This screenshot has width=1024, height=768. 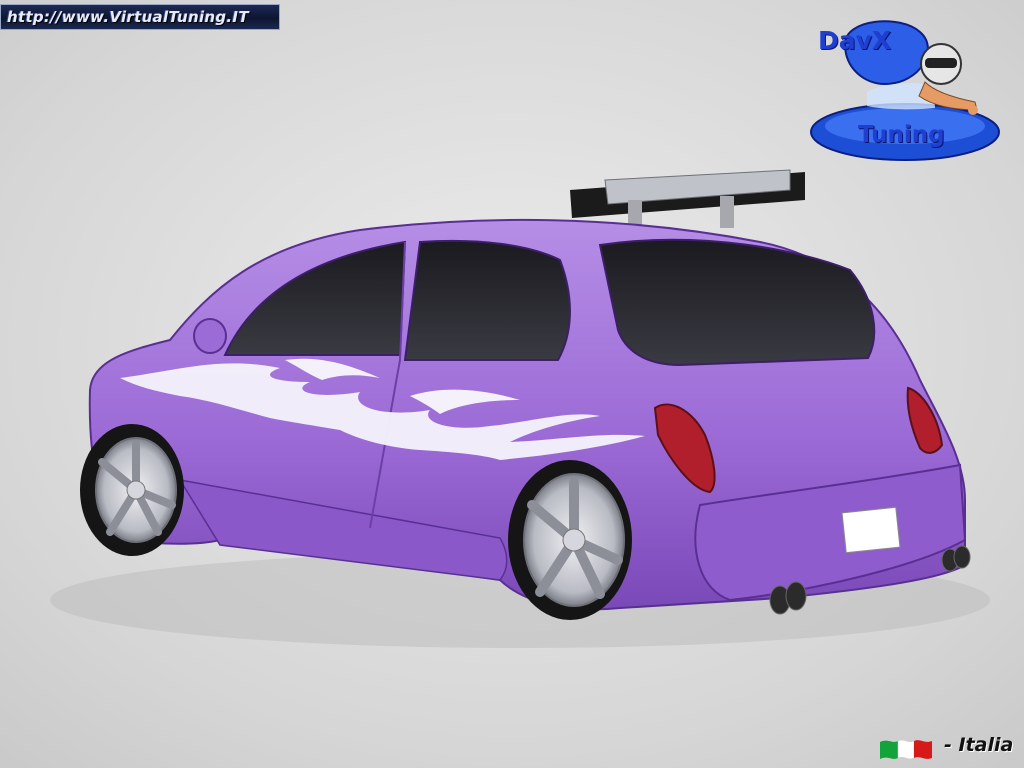 What do you see at coordinates (737, 302) in the screenshot?
I see `rear-window` at bounding box center [737, 302].